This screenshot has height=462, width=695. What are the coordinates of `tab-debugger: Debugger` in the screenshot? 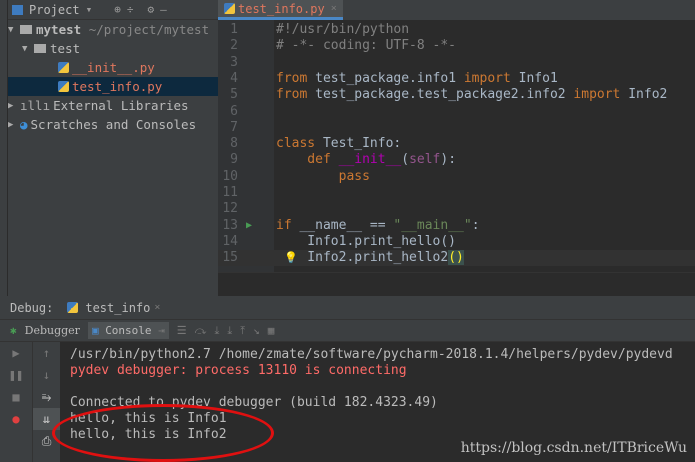 It's located at (52, 330).